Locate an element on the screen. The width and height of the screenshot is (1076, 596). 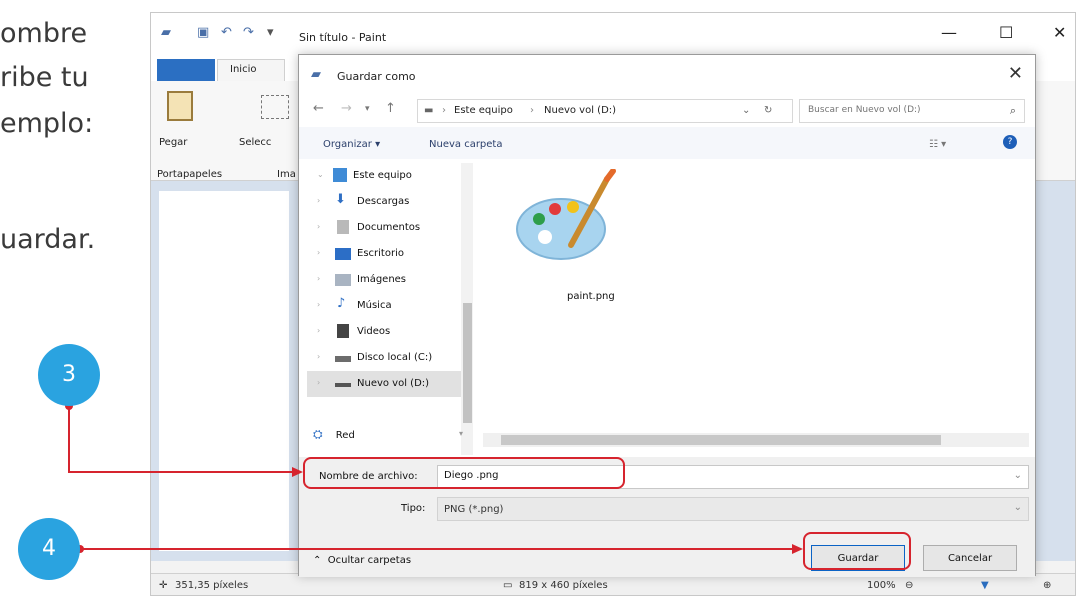
new-folder-button: Nueva carpeta is located at coordinates (465, 144).